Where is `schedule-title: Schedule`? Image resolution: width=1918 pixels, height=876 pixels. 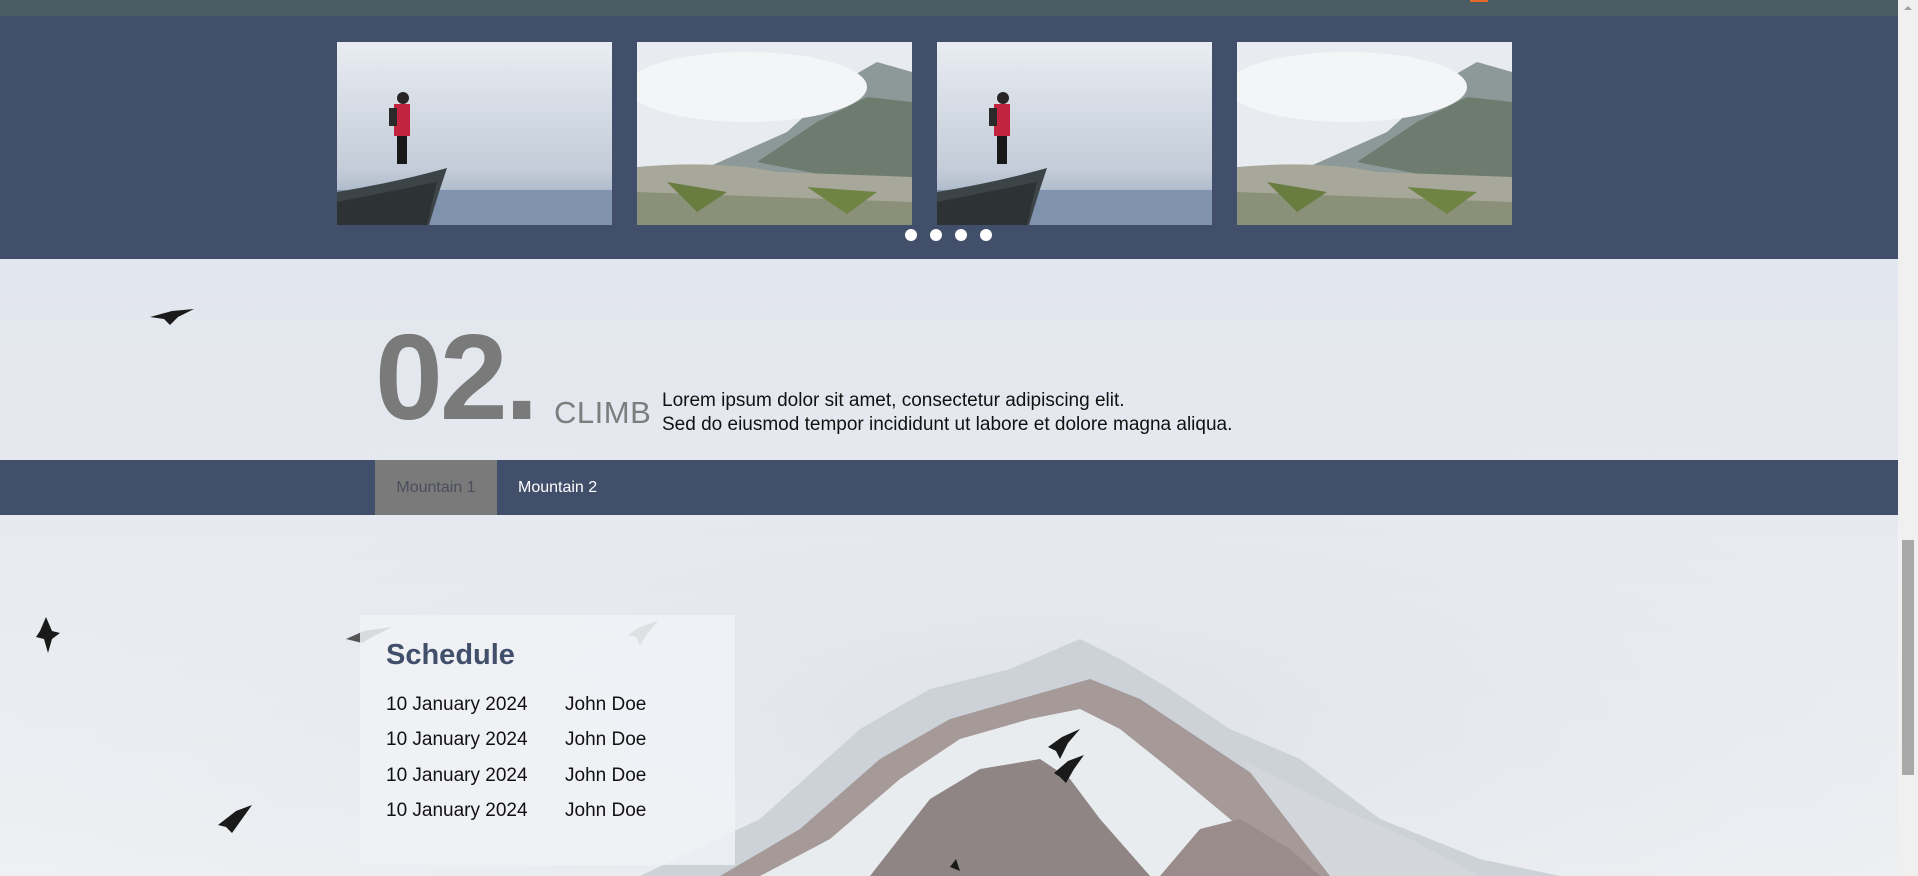 schedule-title: Schedule is located at coordinates (450, 655).